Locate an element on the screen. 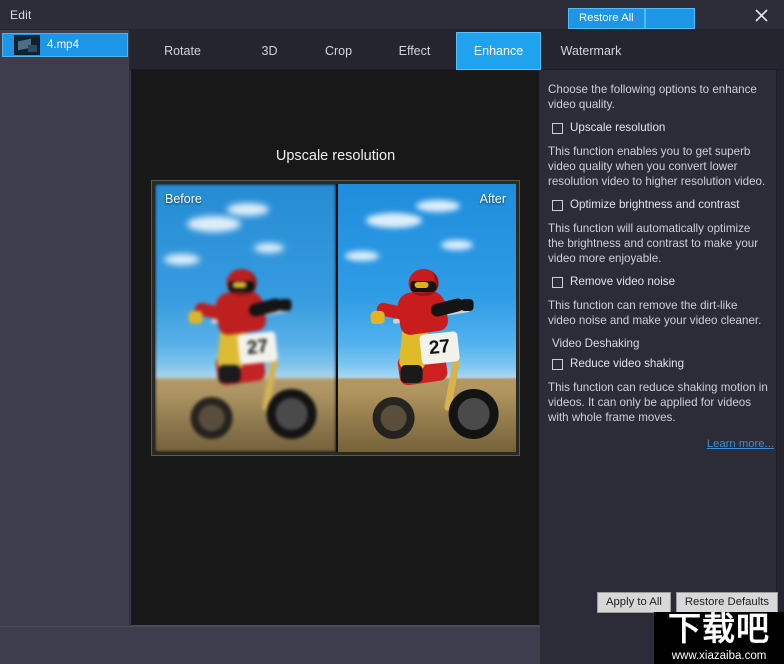  checkbox-optimize-brightness-contrast: Optimize brightness and contrast is located at coordinates (660, 205).